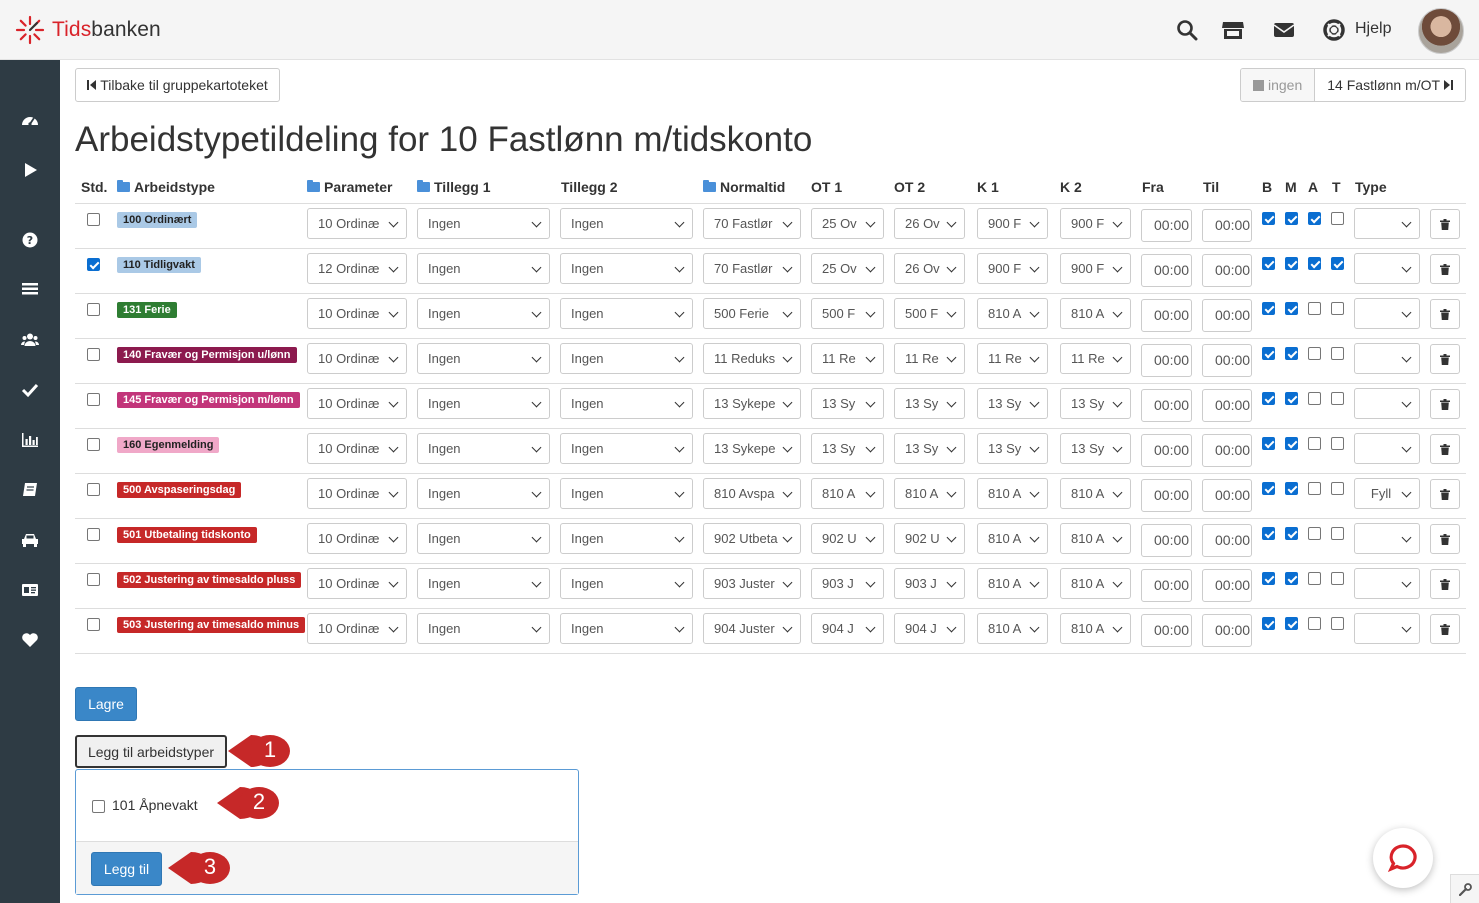  Describe the element at coordinates (357, 268) in the screenshot. I see `parameter-select: 12 Ordinæ` at that location.